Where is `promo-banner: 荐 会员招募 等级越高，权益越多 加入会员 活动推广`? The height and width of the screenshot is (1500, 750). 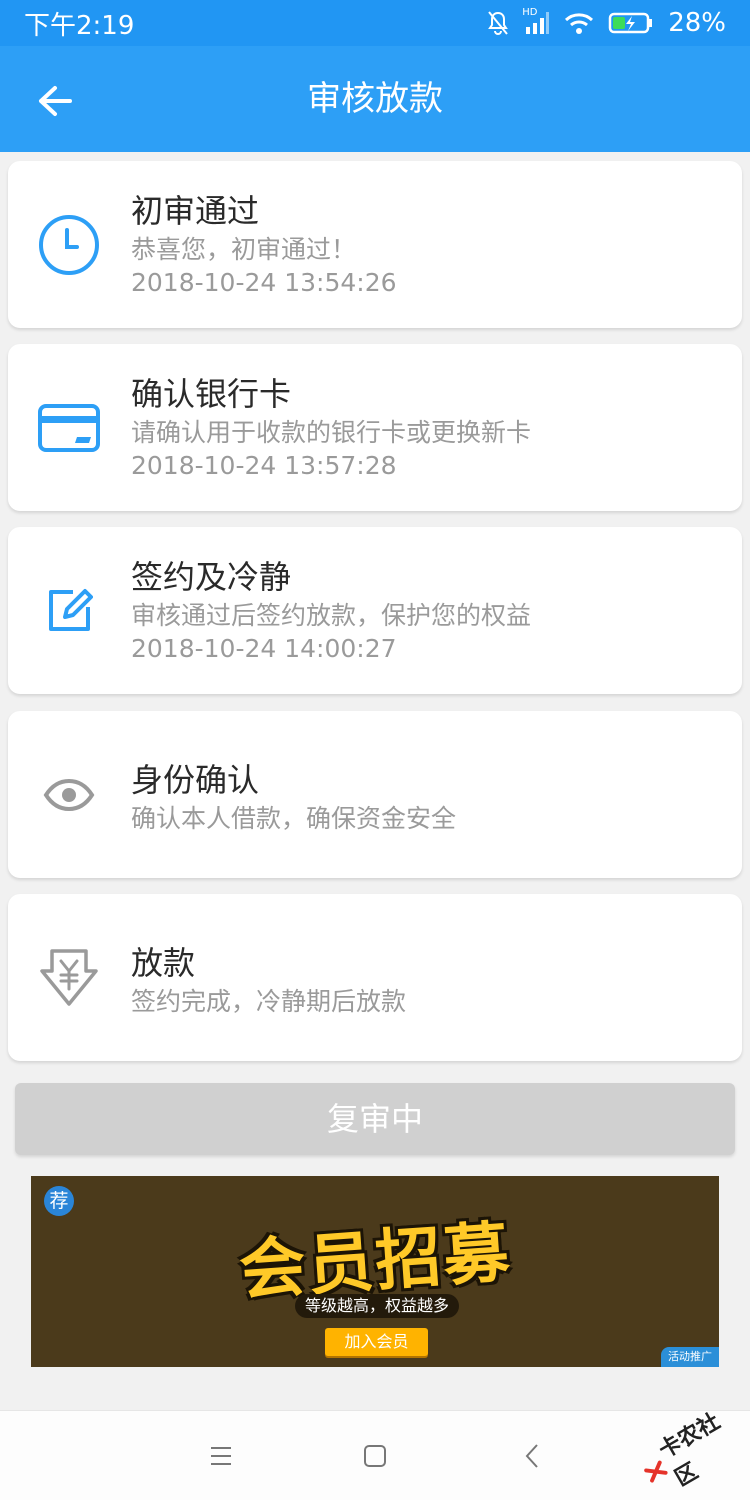 promo-banner: 荐 会员招募 等级越高，权益越多 加入会员 活动推广 is located at coordinates (375, 1271).